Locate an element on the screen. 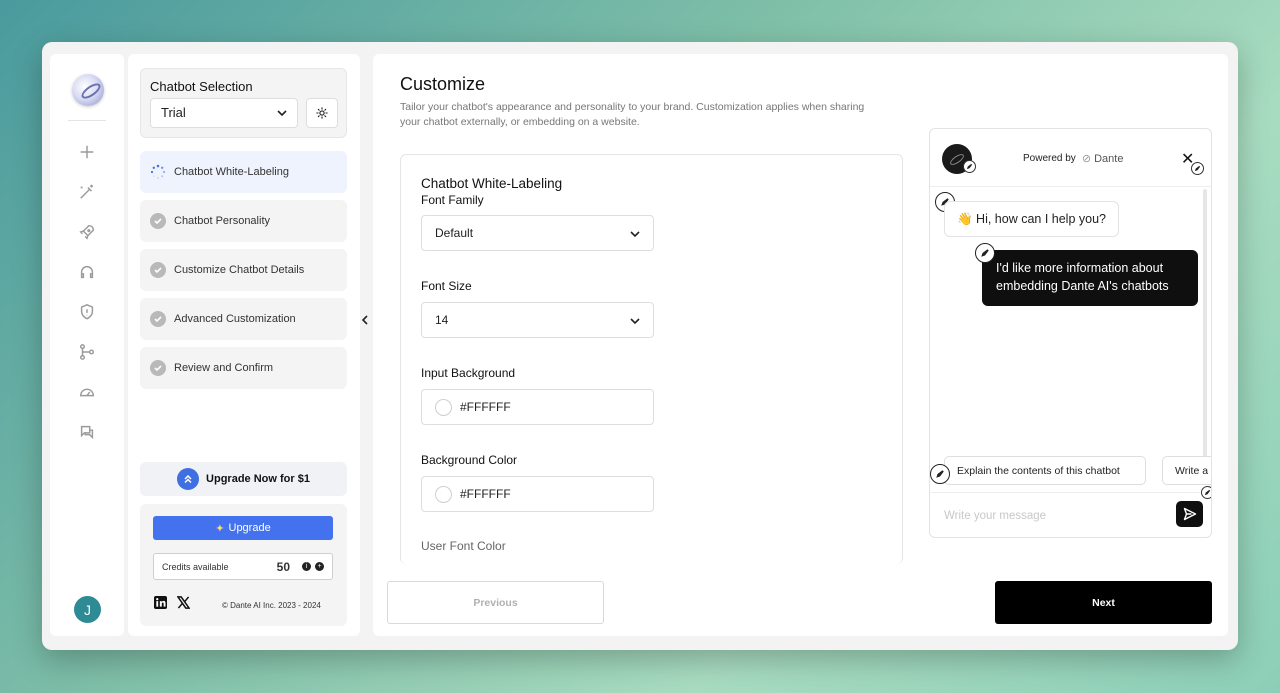  chatbot-select: Trial is located at coordinates (224, 113).